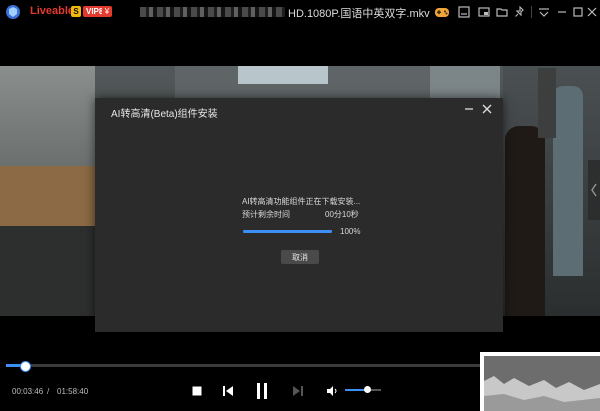  Describe the element at coordinates (547, 103) in the screenshot. I see `video-person-back` at that location.